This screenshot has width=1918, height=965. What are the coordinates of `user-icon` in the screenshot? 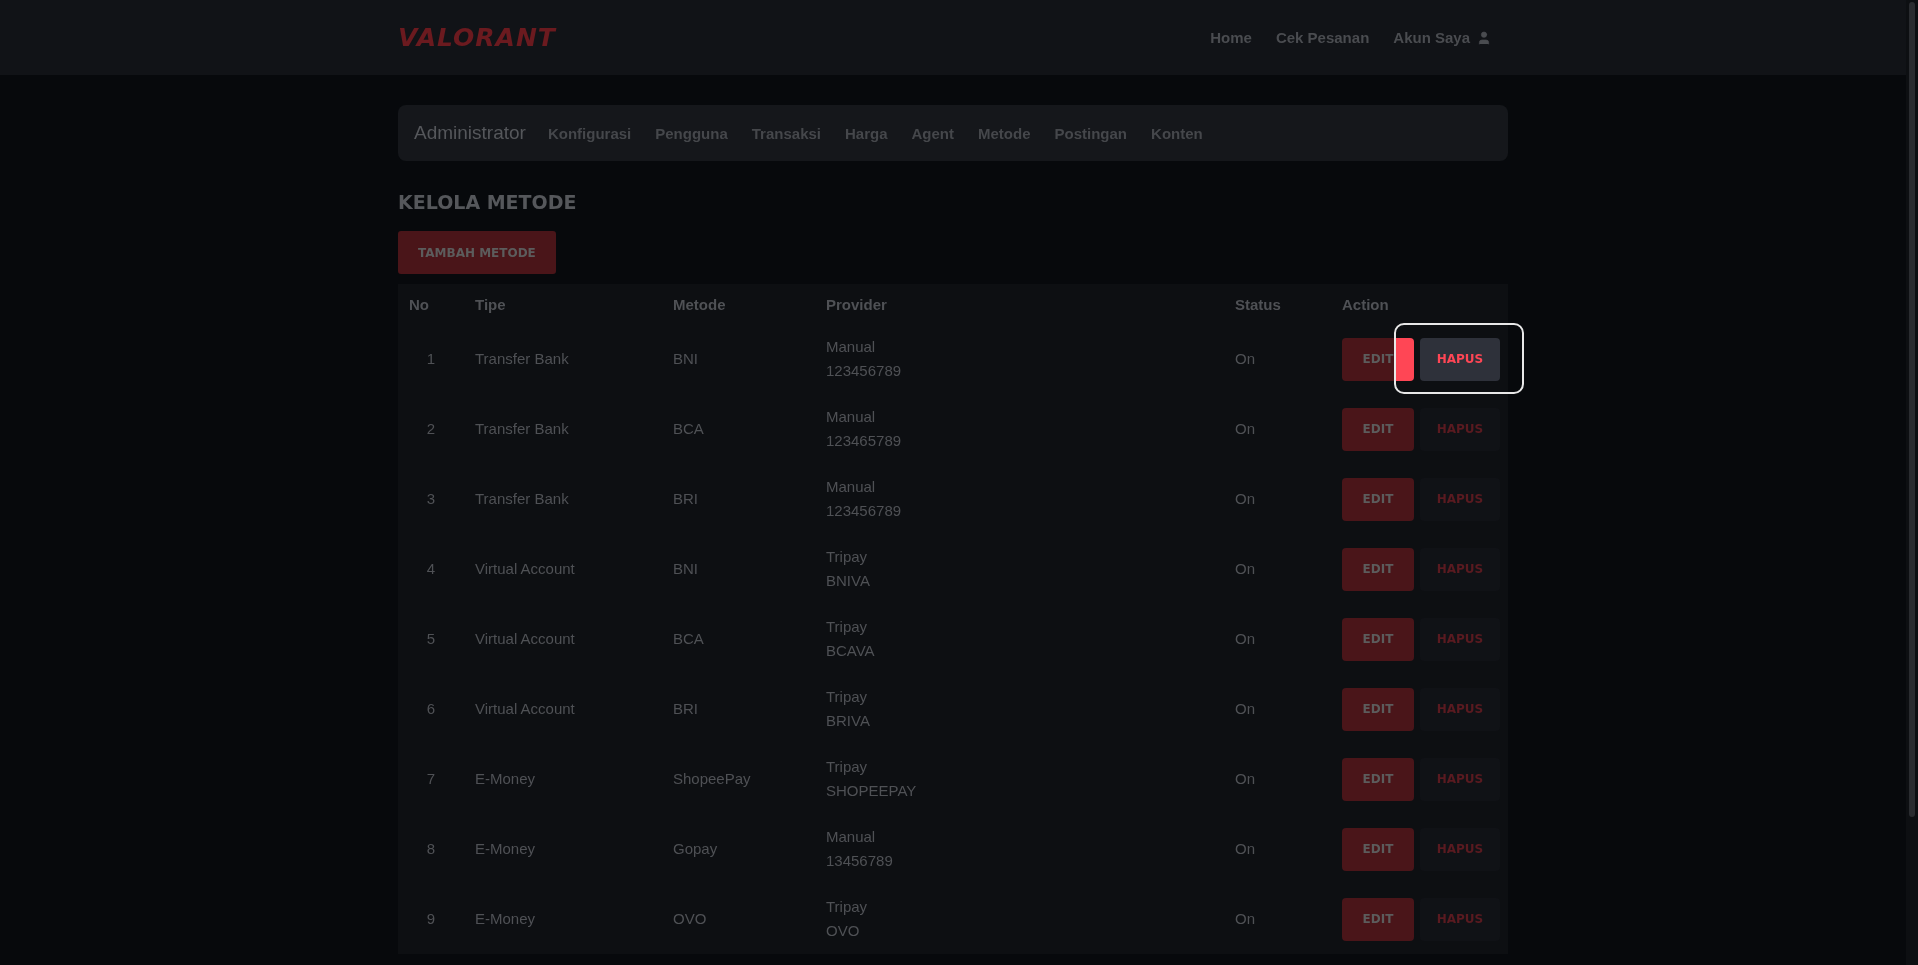 It's located at (1484, 37).